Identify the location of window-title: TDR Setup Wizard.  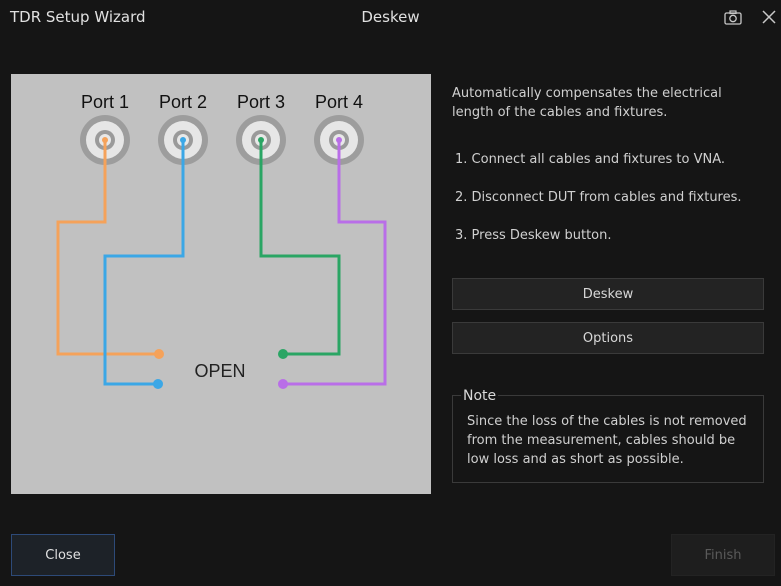
(78, 17).